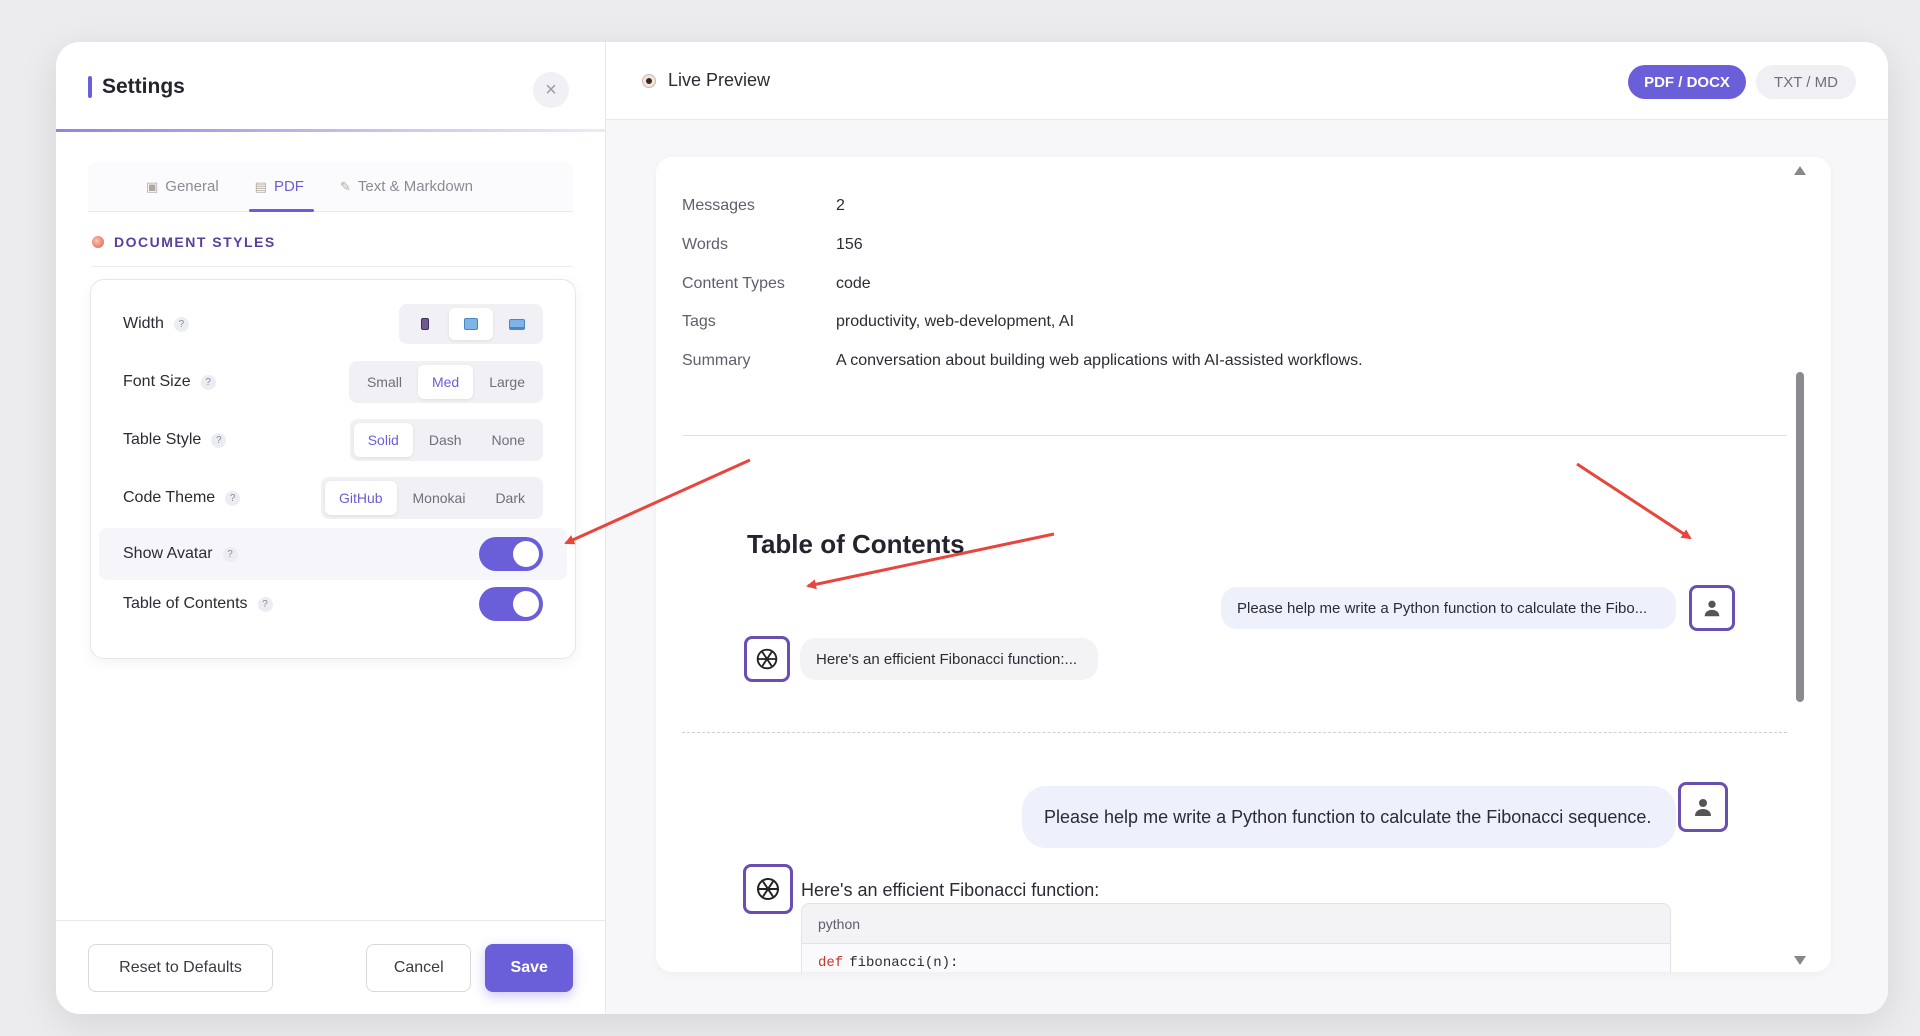 This screenshot has height=1036, width=1920. What do you see at coordinates (551, 90) in the screenshot?
I see `close-icon: ×` at bounding box center [551, 90].